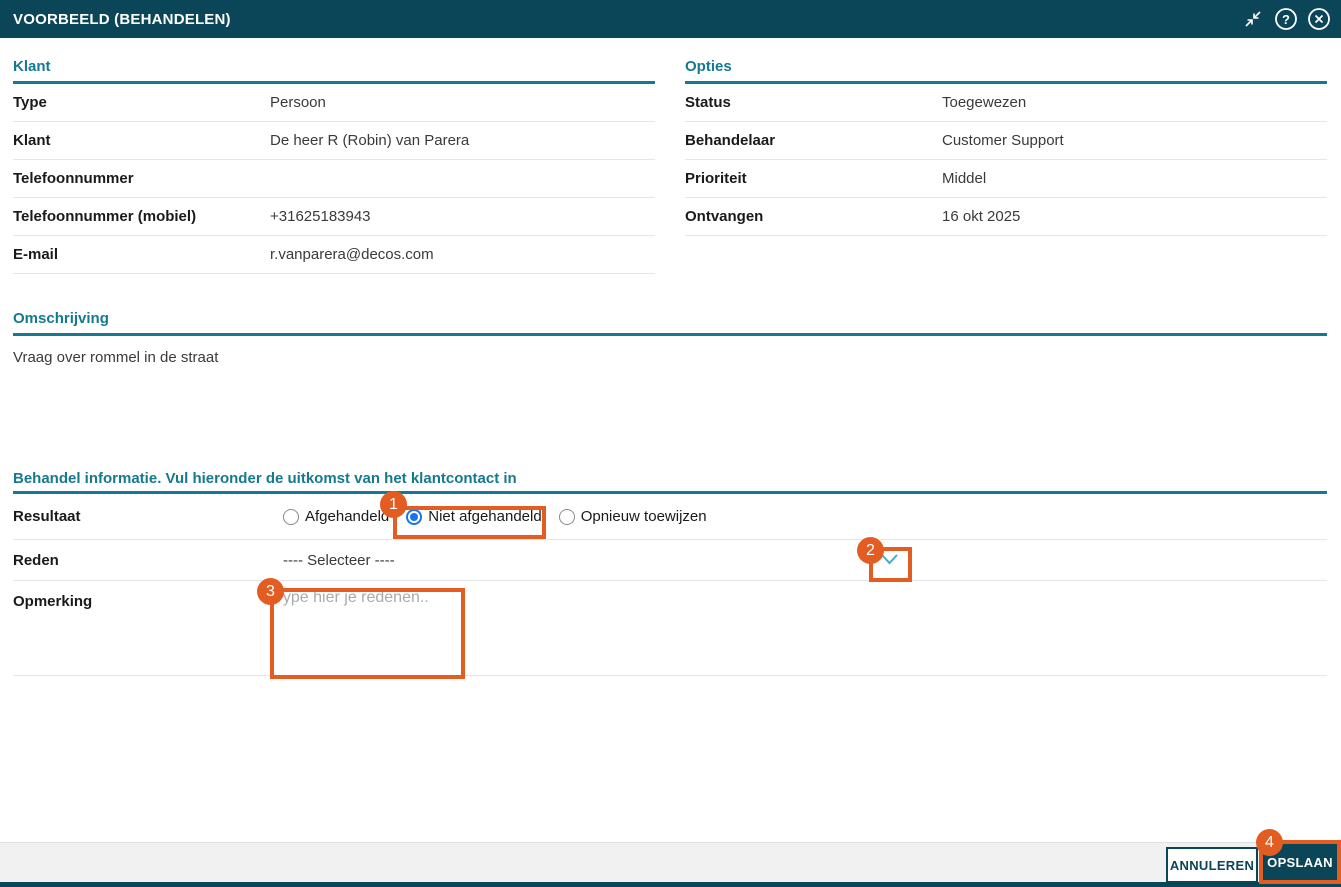 The height and width of the screenshot is (887, 1341). Describe the element at coordinates (32, 140) in the screenshot. I see `field-label: Klant` at that location.